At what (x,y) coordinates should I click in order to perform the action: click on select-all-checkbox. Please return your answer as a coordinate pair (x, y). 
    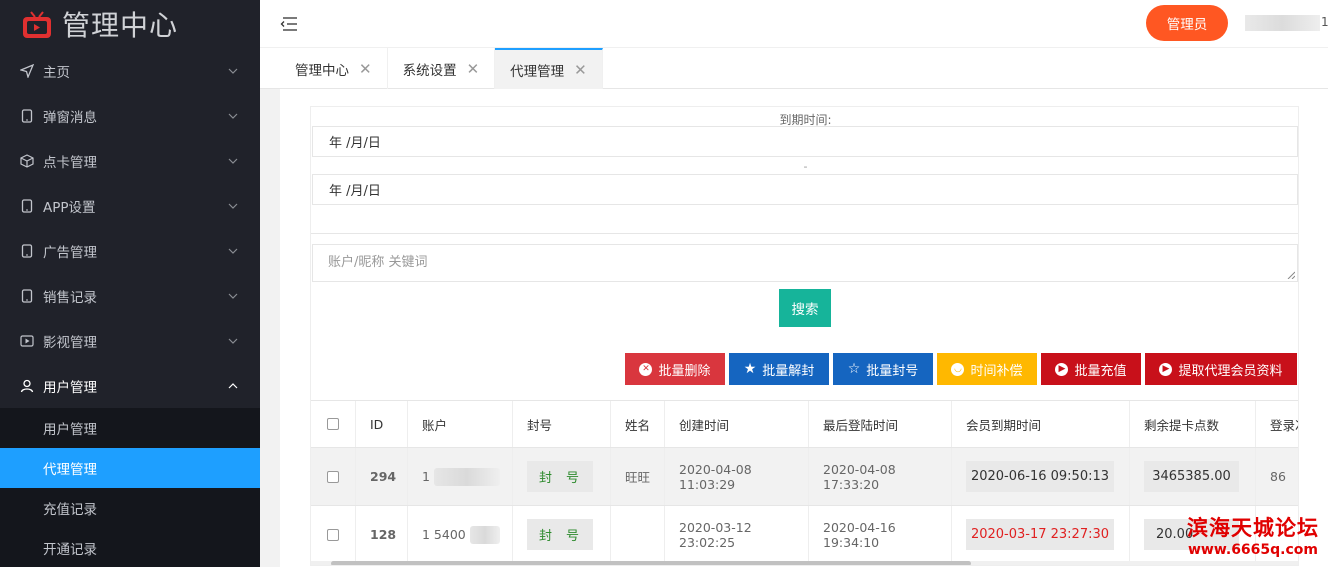
    Looking at the image, I should click on (333, 424).